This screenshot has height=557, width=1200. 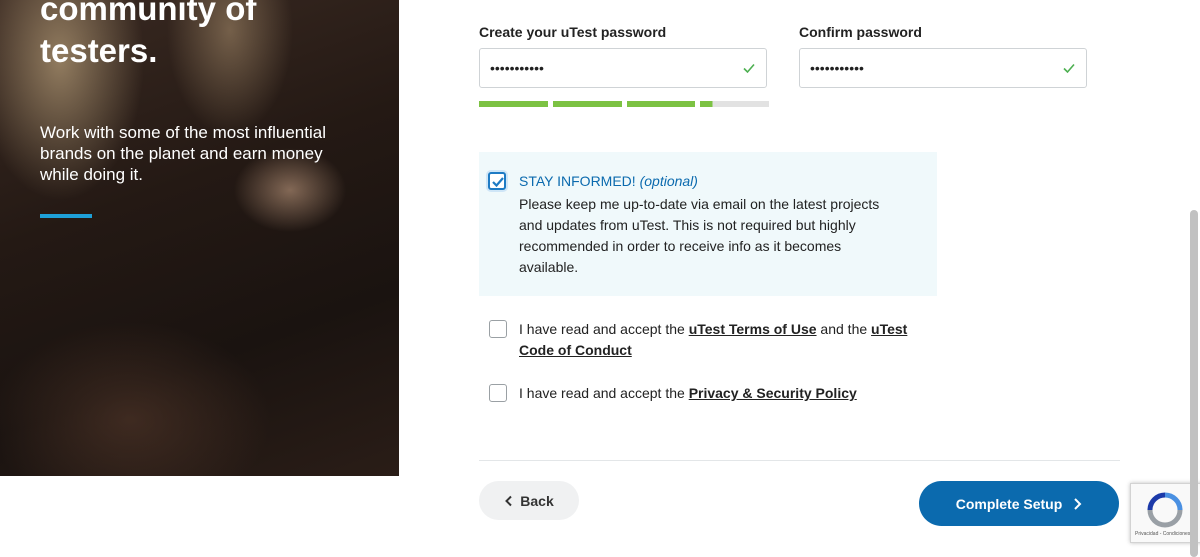 I want to click on confirm-password-label: Confirm password, so click(x=860, y=32).